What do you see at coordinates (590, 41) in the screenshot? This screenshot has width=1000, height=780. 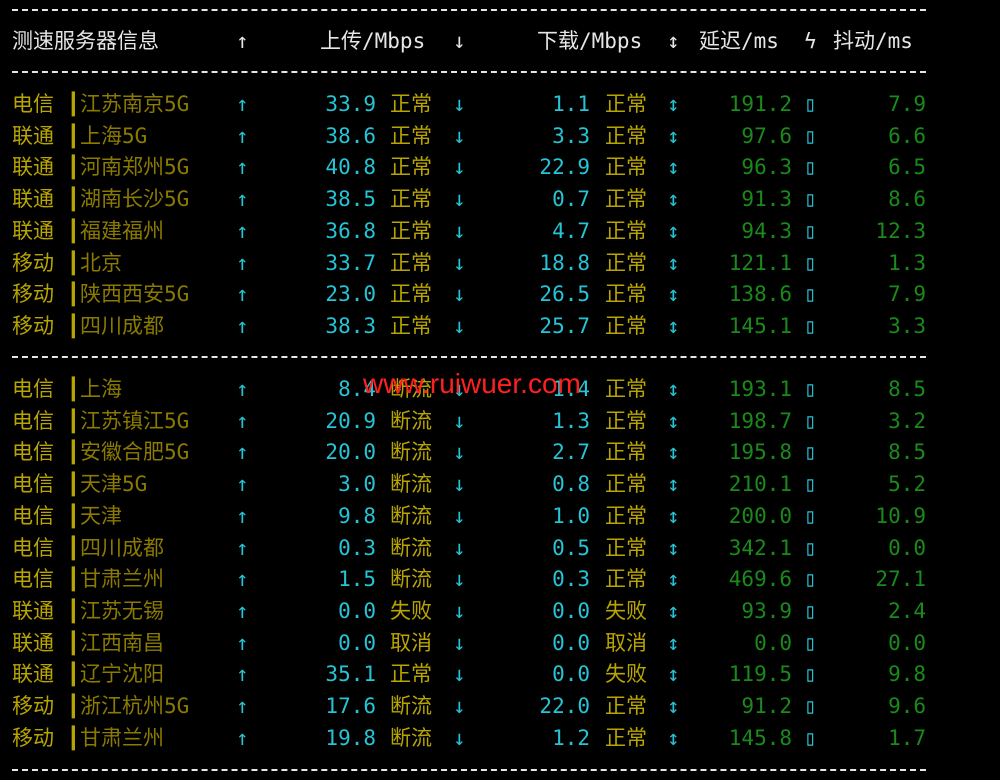 I see `header-download: 下载/Mbps` at bounding box center [590, 41].